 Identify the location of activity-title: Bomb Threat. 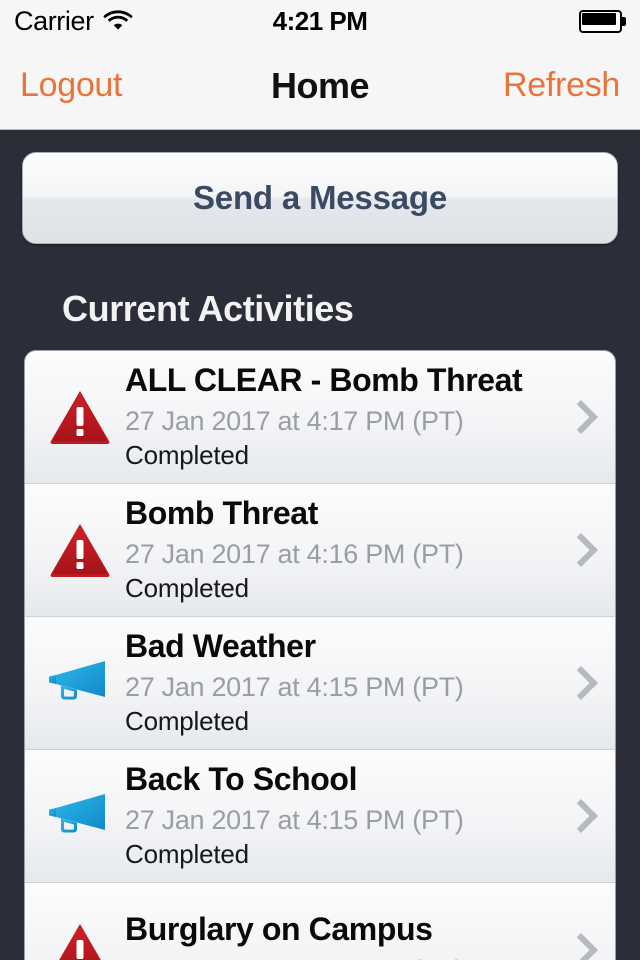
(221, 513).